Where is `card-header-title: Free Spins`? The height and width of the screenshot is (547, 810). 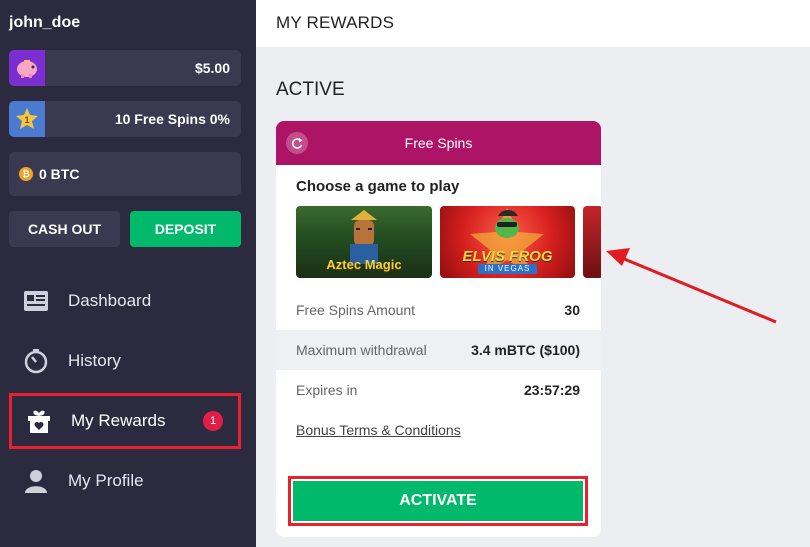
card-header-title: Free Spins is located at coordinates (438, 143).